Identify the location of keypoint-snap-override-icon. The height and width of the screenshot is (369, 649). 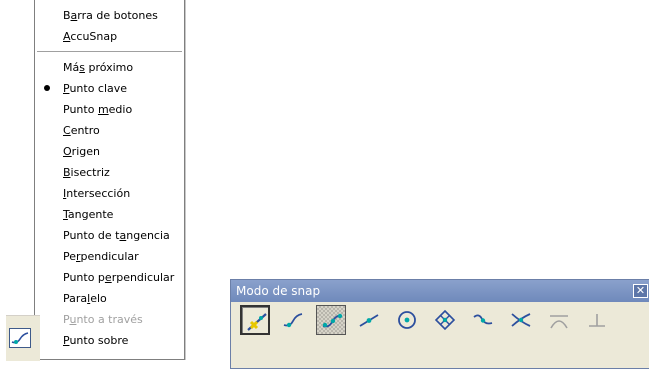
(257, 322).